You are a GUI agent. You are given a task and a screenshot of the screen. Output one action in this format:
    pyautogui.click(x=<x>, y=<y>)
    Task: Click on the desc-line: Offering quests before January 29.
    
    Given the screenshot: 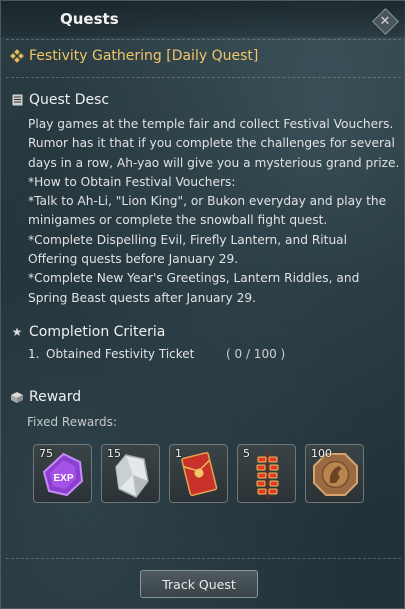 What is the action you would take?
    pyautogui.click(x=133, y=259)
    